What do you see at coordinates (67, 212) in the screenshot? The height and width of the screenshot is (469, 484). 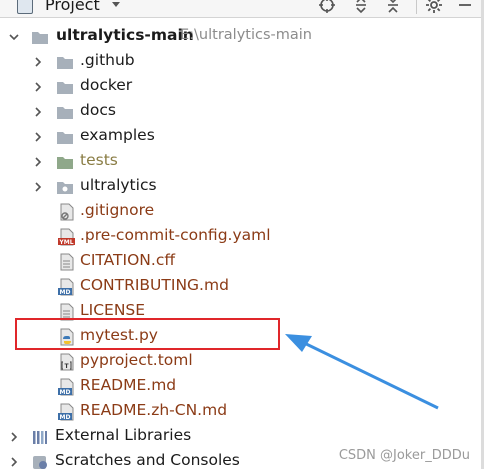 I see `ignore-file-icon` at bounding box center [67, 212].